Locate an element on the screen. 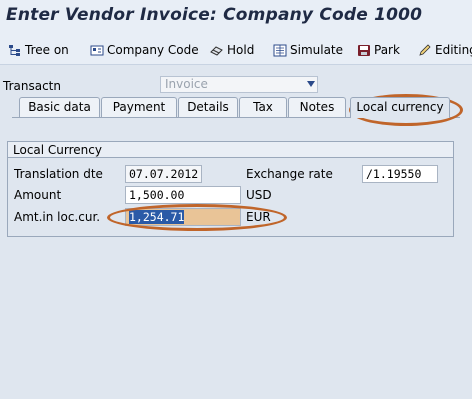  amount-local-value: 1,254.71 is located at coordinates (157, 217).